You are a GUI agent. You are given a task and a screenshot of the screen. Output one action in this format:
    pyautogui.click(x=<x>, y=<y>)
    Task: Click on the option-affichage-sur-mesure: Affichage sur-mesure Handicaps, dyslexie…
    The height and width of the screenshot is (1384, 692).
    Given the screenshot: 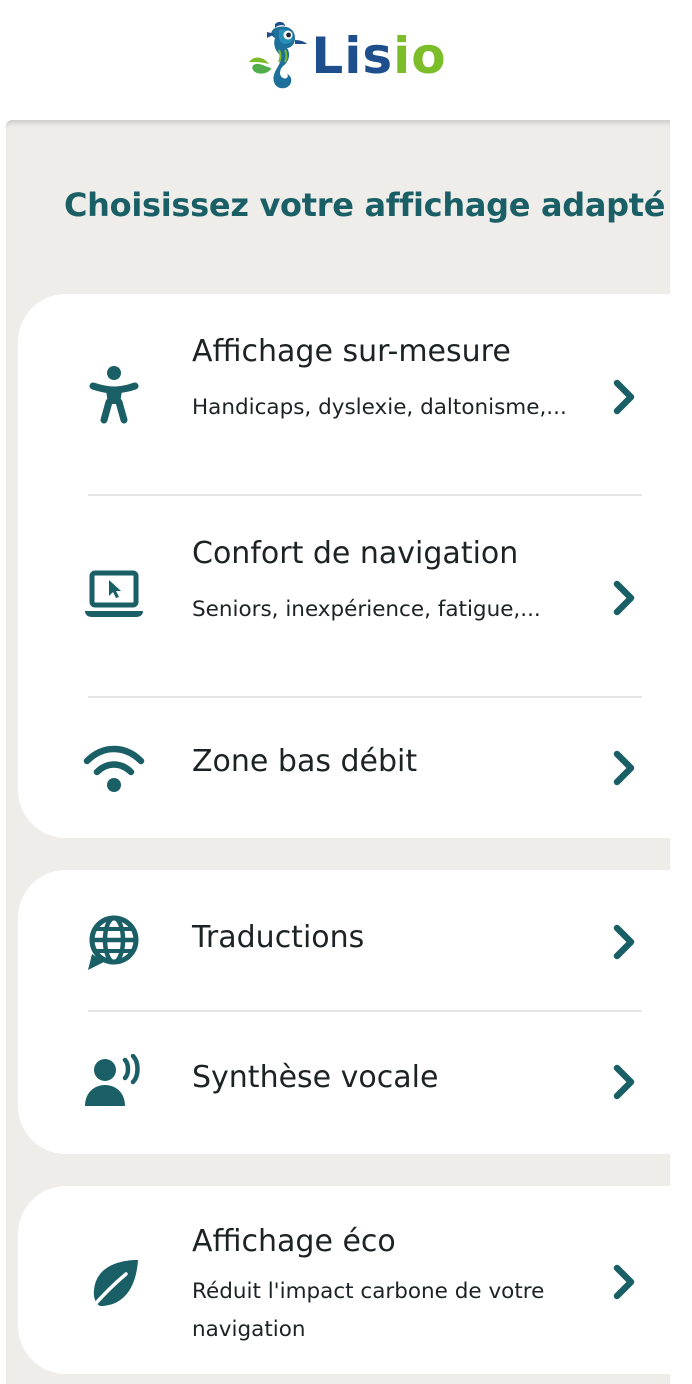 What is the action you would take?
    pyautogui.click(x=355, y=394)
    